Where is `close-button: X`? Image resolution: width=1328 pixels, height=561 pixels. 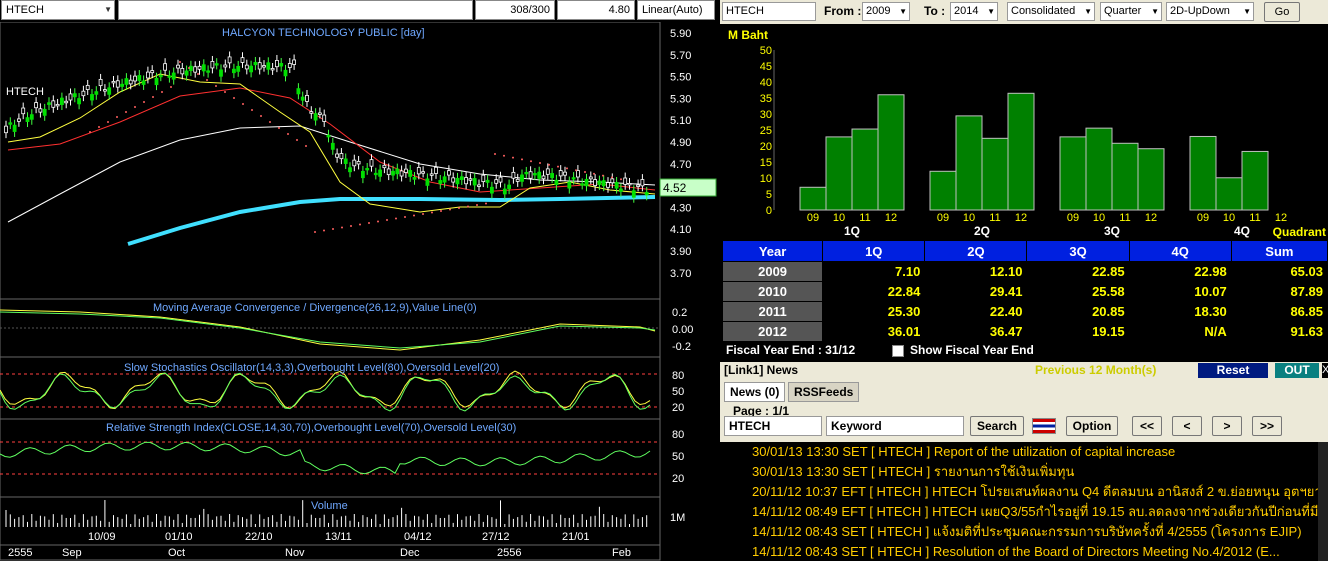 close-button: X is located at coordinates (1325, 370).